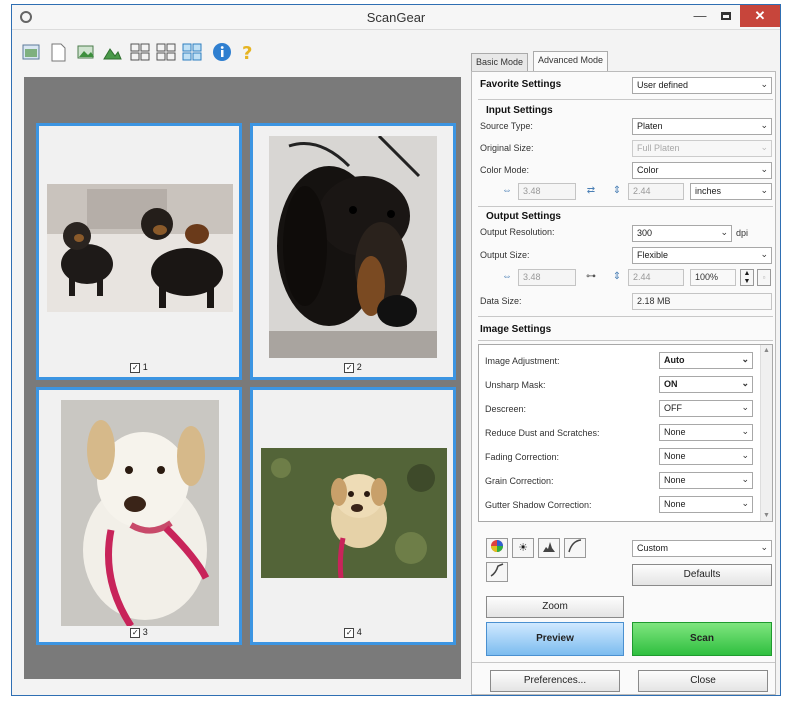  Describe the element at coordinates (731, 191) in the screenshot. I see `unit-select: inches ⌄` at that location.